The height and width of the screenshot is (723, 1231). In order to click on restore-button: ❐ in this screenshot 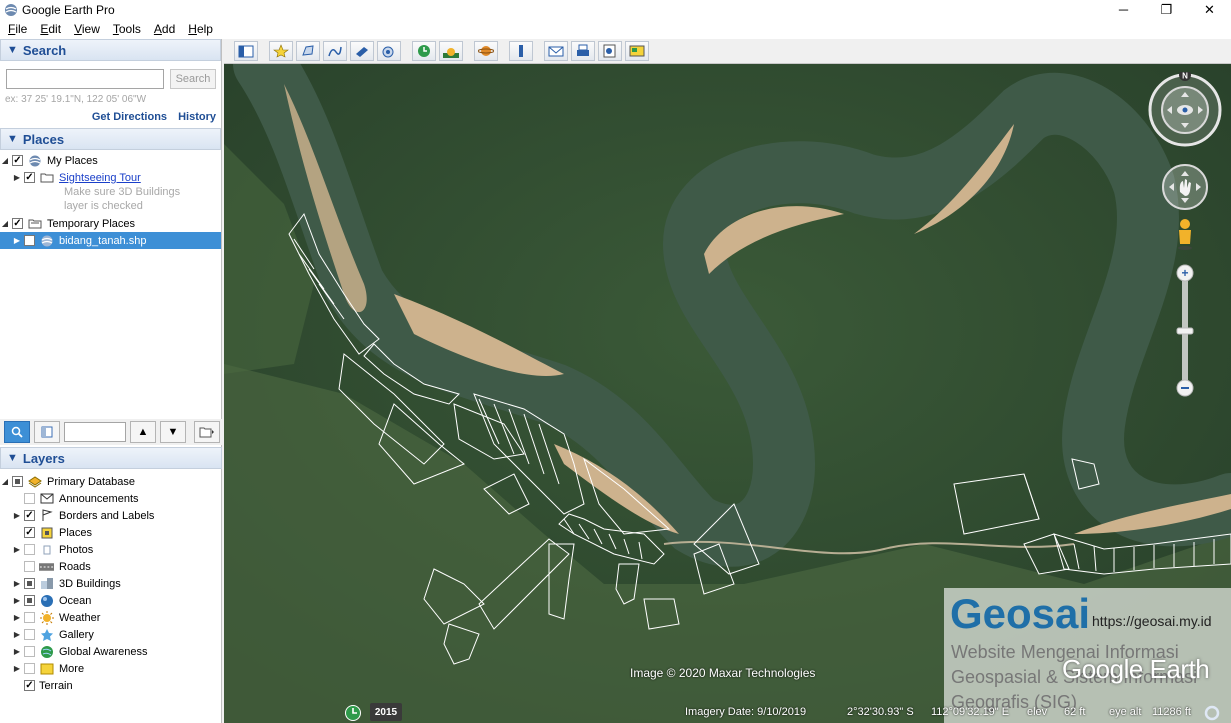, I will do `click(1166, 9)`.